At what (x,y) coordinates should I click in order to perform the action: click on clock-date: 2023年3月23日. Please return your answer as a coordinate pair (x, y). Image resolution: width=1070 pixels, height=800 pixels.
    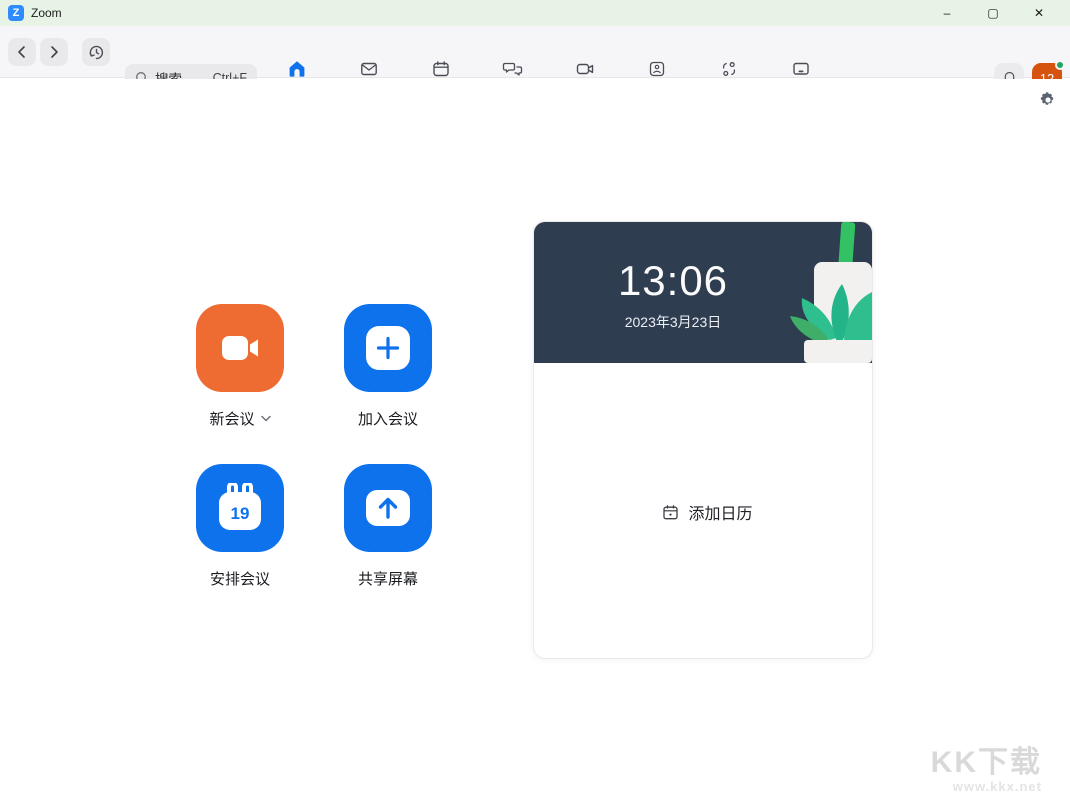
    Looking at the image, I should click on (673, 322).